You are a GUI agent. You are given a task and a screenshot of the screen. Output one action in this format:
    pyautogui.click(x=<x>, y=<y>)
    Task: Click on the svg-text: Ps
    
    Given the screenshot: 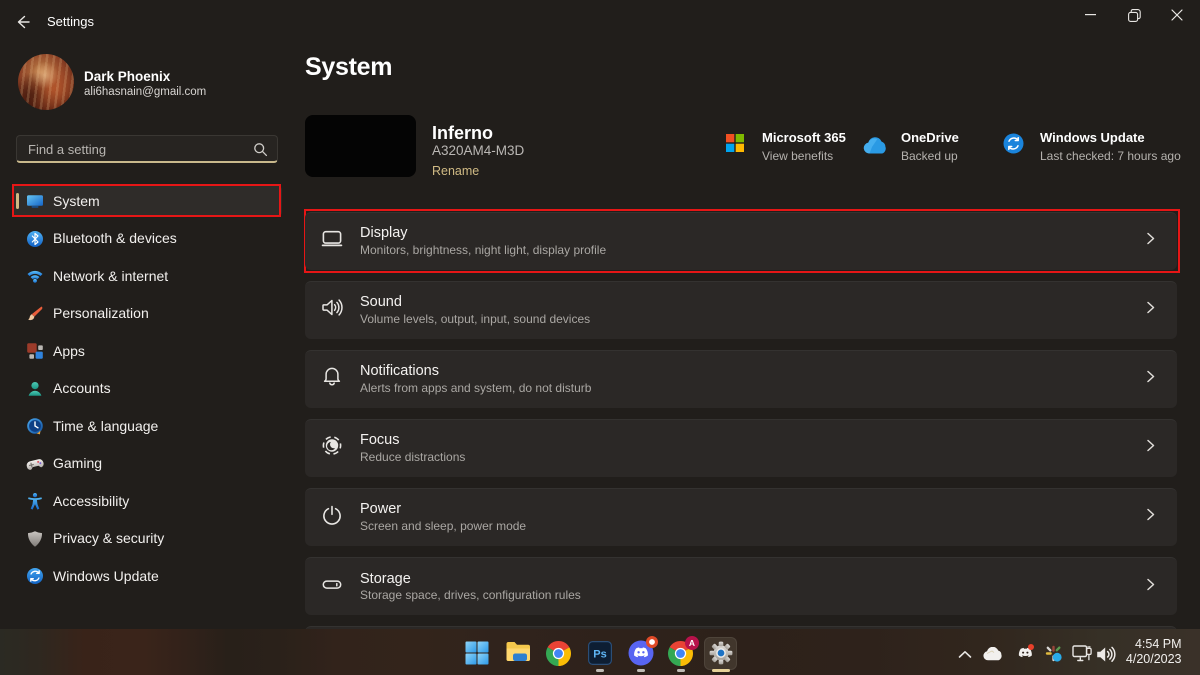 What is the action you would take?
    pyautogui.click(x=599, y=655)
    